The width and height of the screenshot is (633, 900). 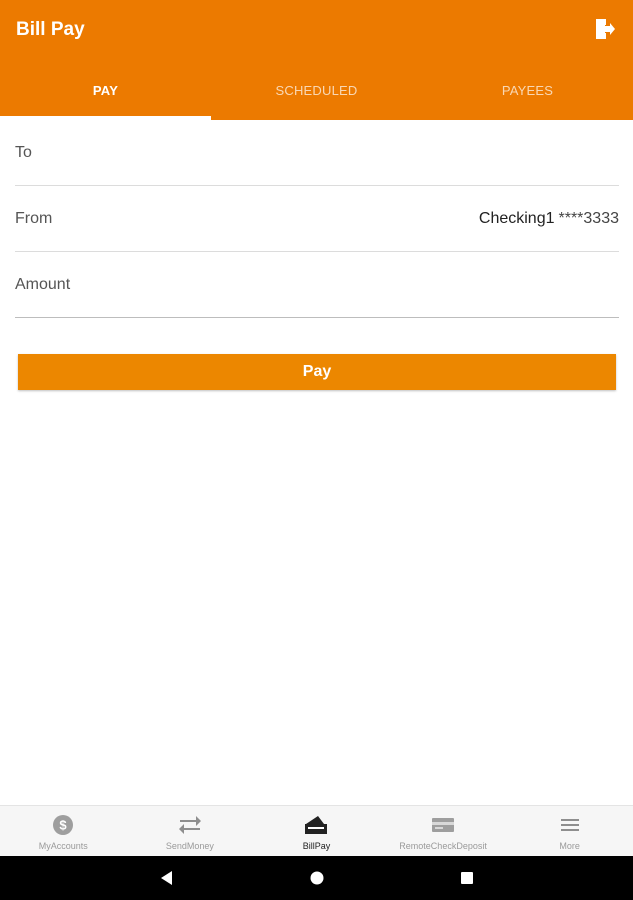 I want to click on back-icon, so click(x=166, y=878).